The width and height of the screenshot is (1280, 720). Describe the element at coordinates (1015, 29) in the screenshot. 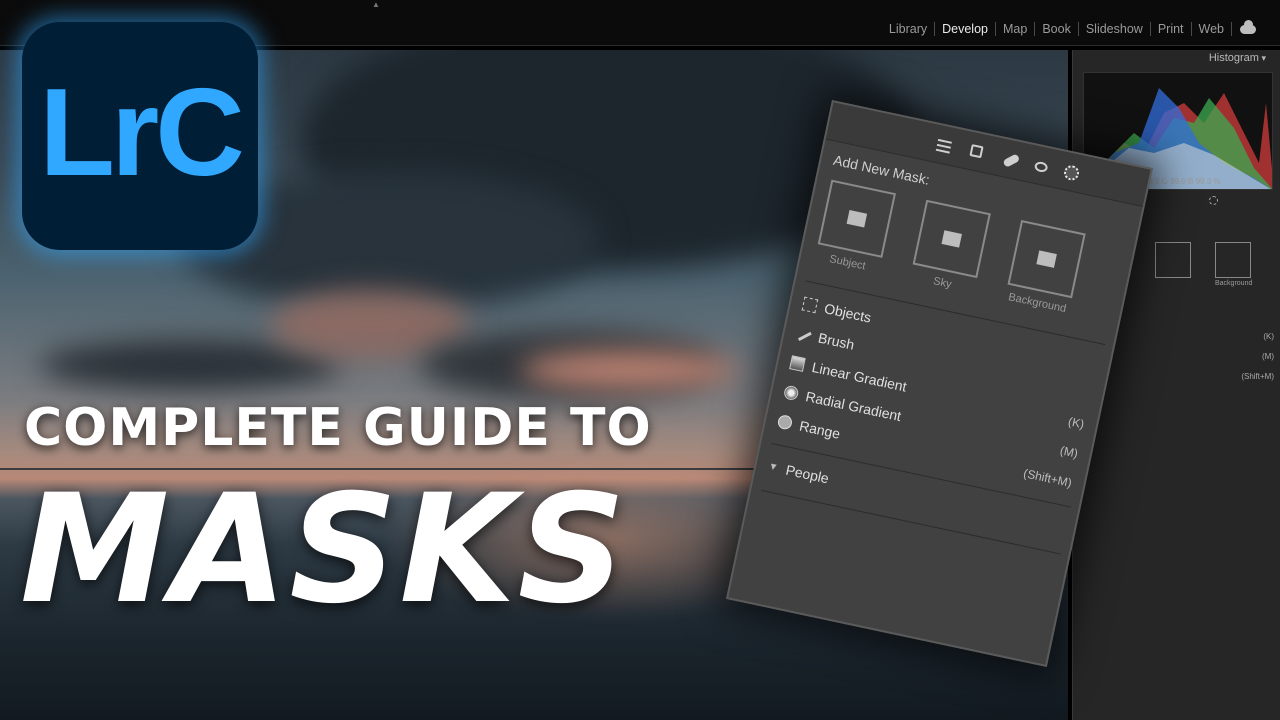

I see `module-map: Map` at that location.